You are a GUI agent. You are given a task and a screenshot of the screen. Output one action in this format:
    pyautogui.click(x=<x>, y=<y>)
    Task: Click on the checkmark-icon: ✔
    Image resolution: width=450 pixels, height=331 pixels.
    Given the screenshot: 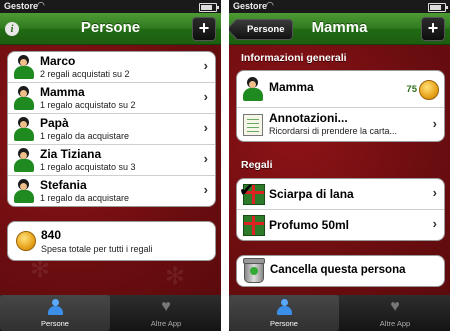 What is the action you would take?
    pyautogui.click(x=247, y=190)
    